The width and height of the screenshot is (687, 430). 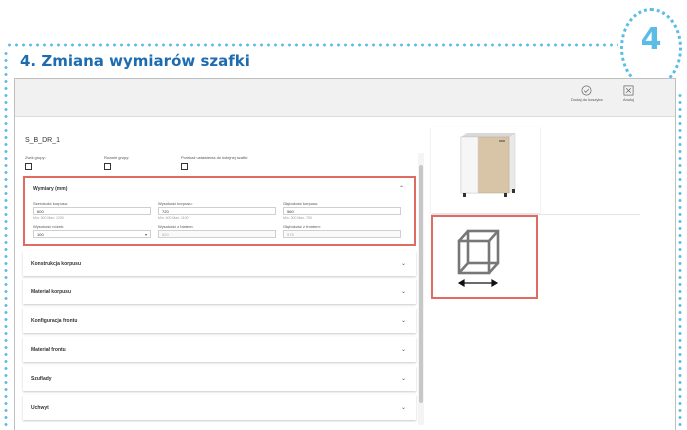 I want to click on panel-drawers: Szuflady ⌄, so click(x=219, y=378).